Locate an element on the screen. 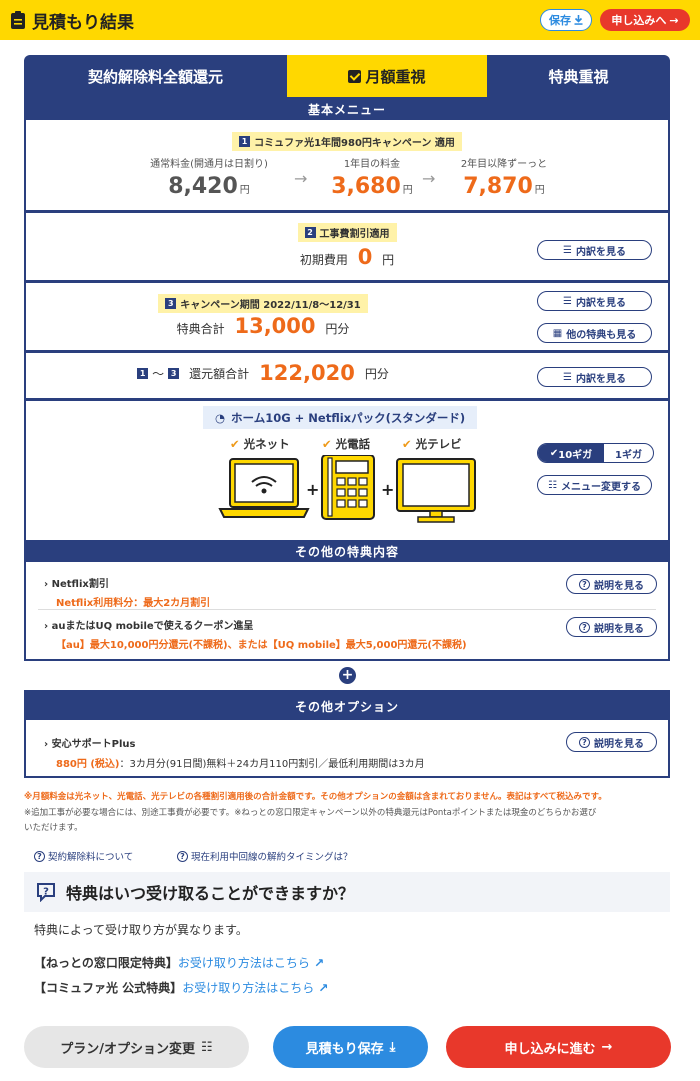 Image resolution: width=700 pixels, height=1081 pixels. basic-menu-band: 基本メニュー is located at coordinates (347, 109).